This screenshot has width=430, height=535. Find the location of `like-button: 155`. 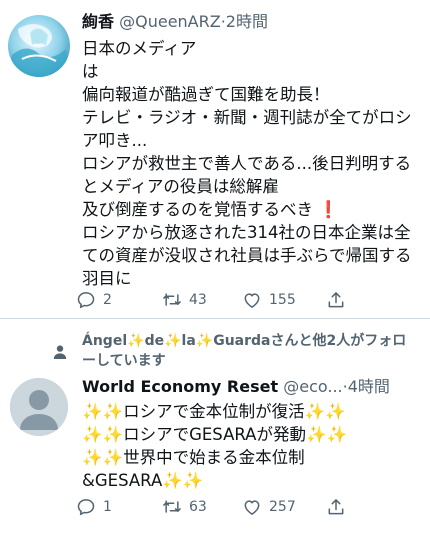

like-button: 155 is located at coordinates (269, 300).